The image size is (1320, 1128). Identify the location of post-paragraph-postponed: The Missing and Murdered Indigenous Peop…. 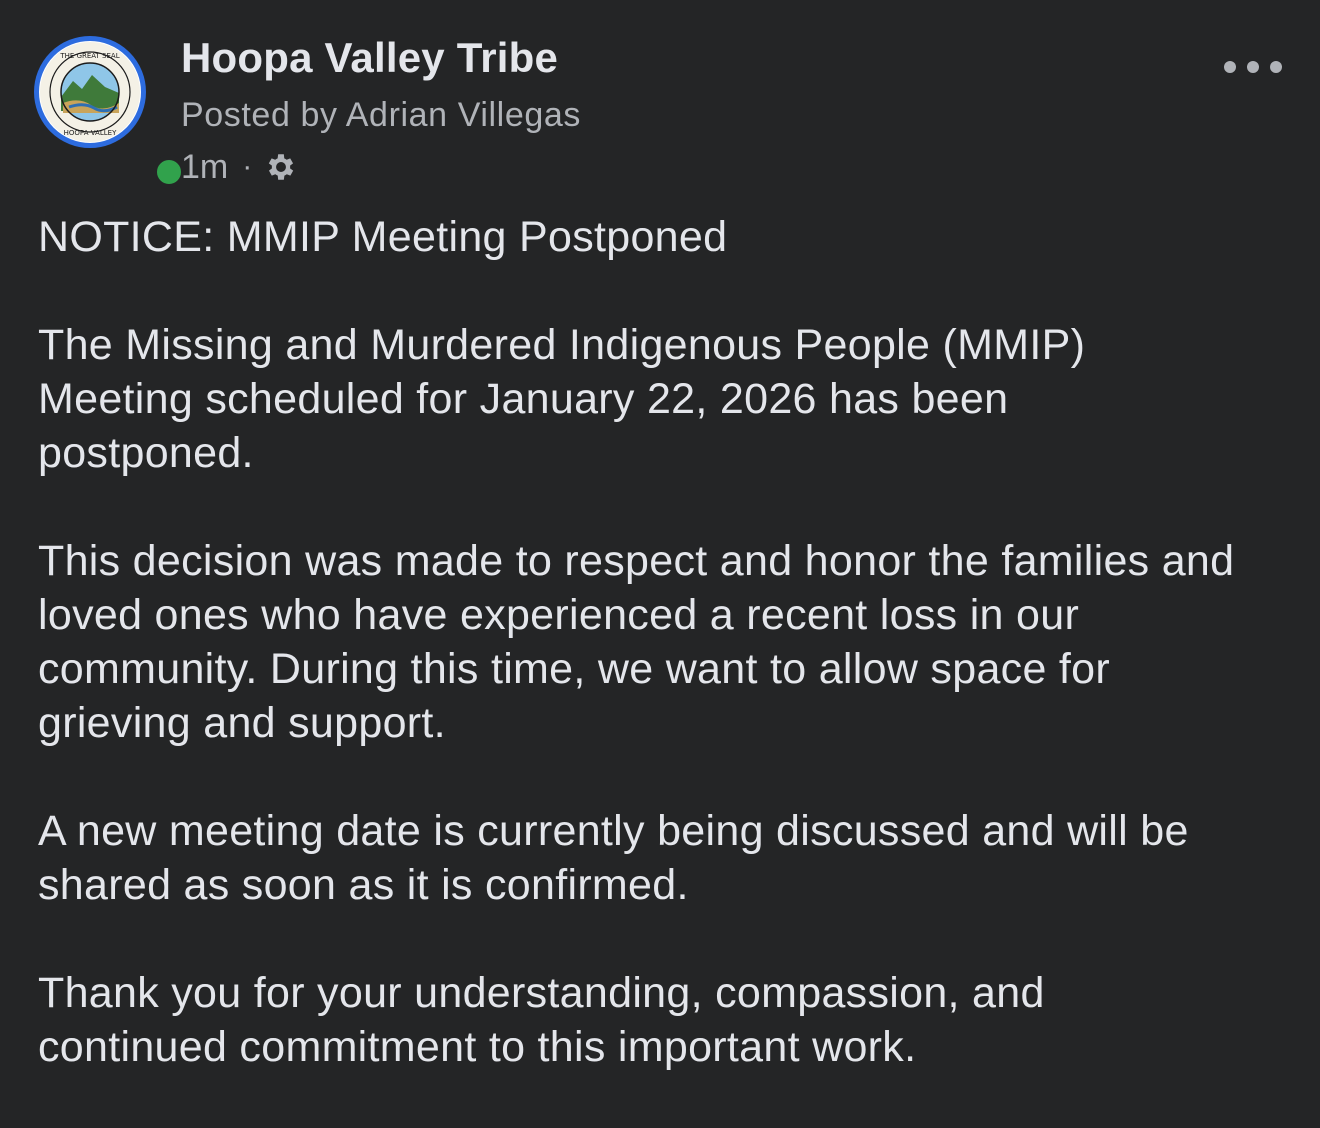
(562, 399).